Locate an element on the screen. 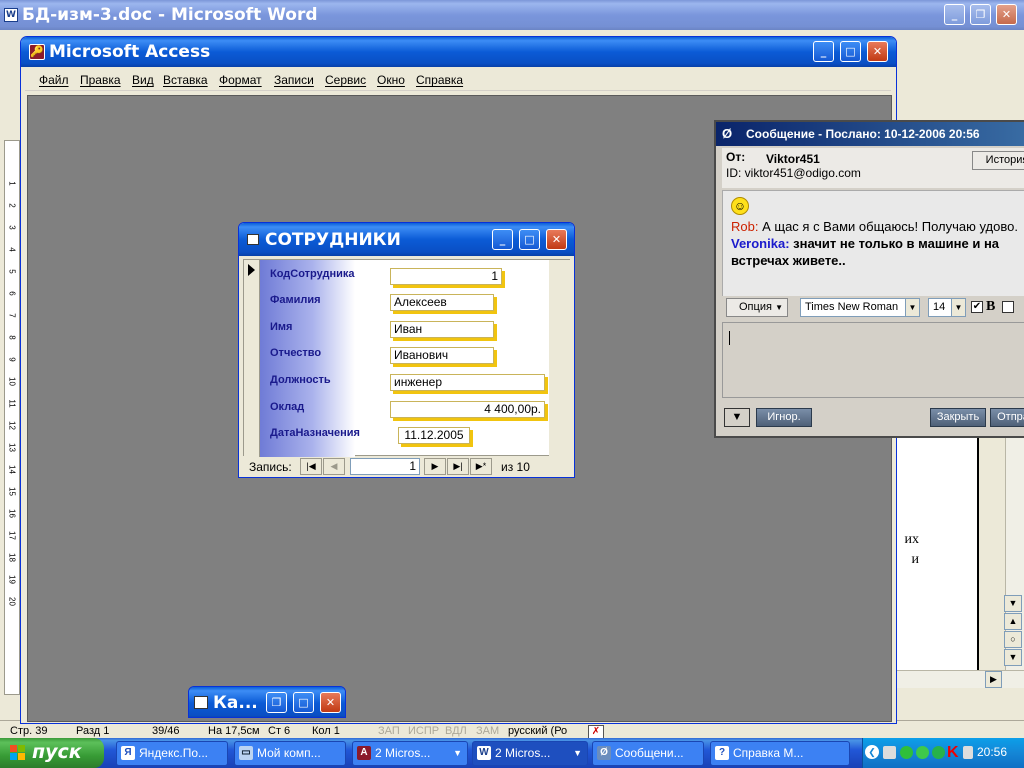 The width and height of the screenshot is (1024, 768). record-number-input: 1 is located at coordinates (385, 466).